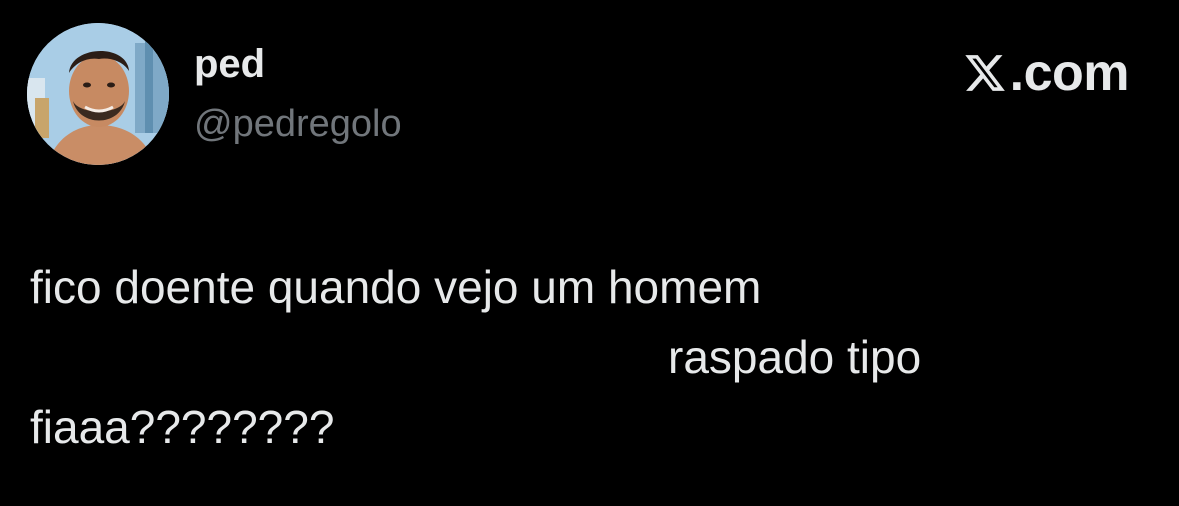 This screenshot has height=506, width=1179. What do you see at coordinates (984, 73) in the screenshot?
I see `x-logo-icon` at bounding box center [984, 73].